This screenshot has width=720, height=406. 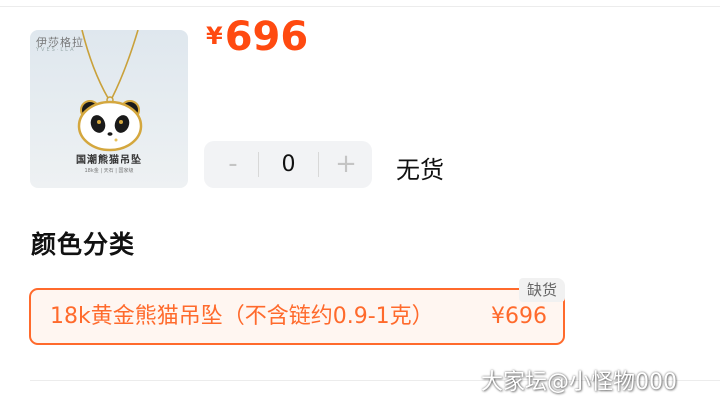 I want to click on watermark: 大家坛@小怪物000, so click(x=579, y=382).